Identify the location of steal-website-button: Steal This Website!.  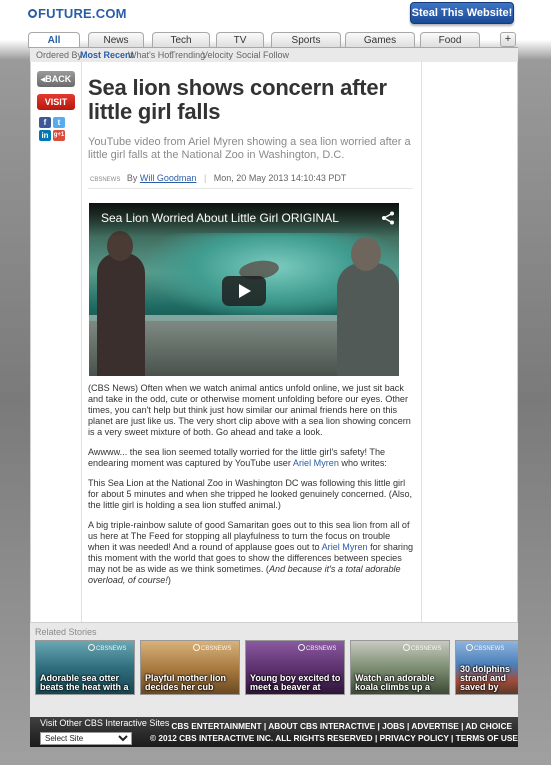
(462, 13).